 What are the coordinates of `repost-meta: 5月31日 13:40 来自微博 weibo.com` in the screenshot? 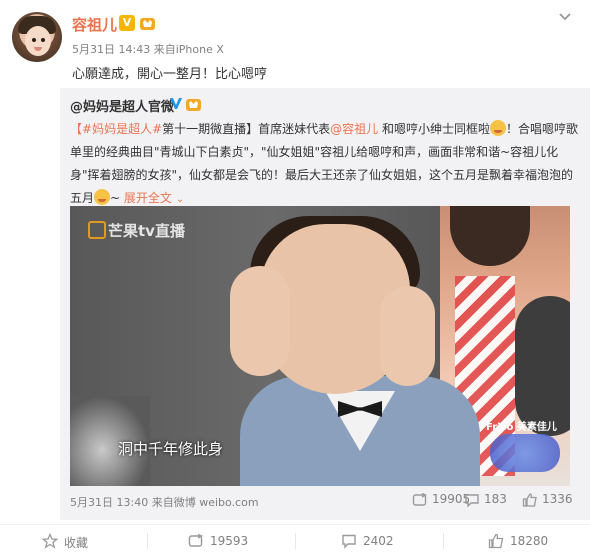 It's located at (164, 502).